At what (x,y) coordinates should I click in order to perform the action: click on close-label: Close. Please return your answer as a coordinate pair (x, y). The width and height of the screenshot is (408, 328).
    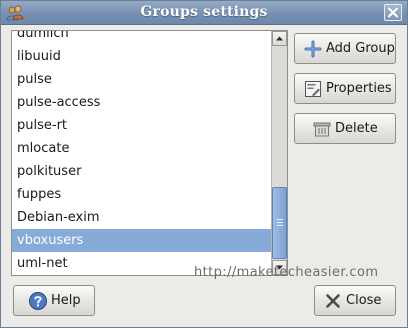
    Looking at the image, I should click on (364, 300).